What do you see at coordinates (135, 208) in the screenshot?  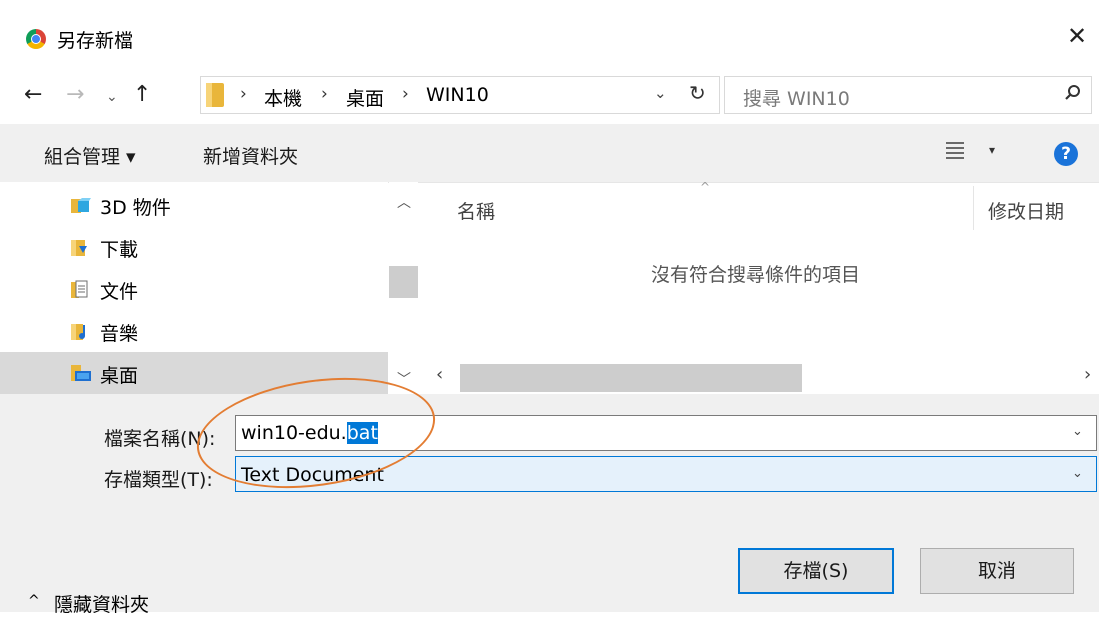 I see `tree-item-label: 3D 物件` at bounding box center [135, 208].